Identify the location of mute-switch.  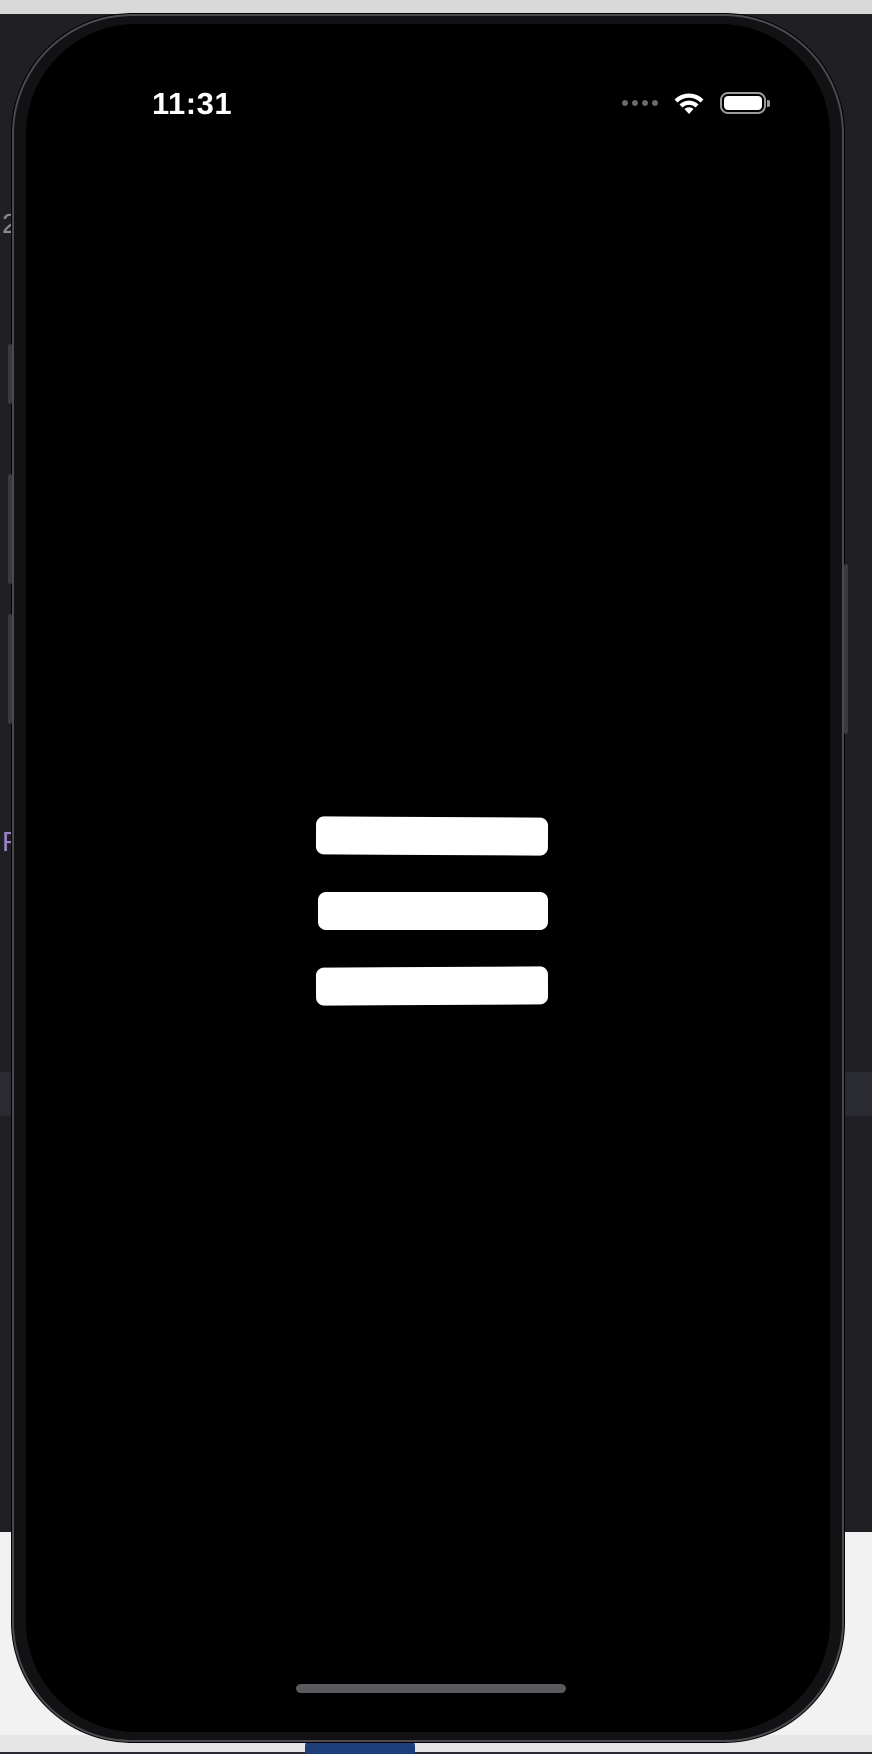
(10, 374).